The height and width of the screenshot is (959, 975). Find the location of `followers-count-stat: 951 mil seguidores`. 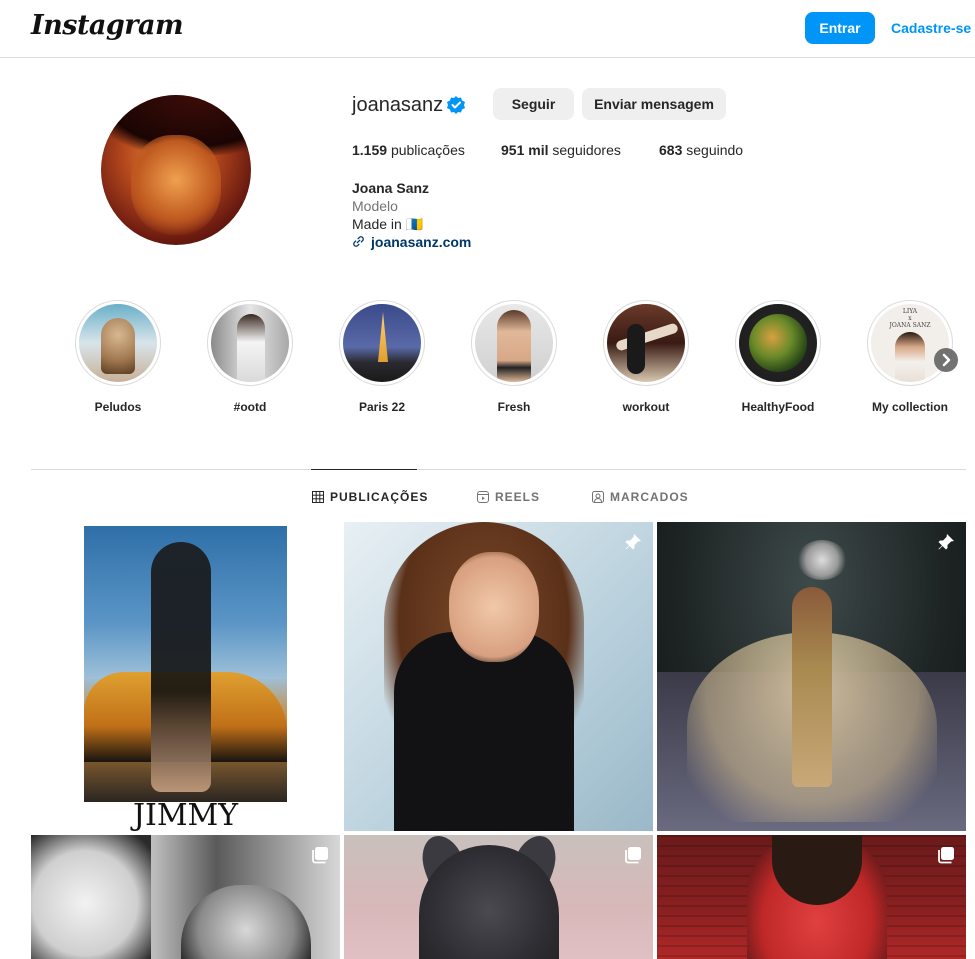

followers-count-stat: 951 mil seguidores is located at coordinates (561, 150).